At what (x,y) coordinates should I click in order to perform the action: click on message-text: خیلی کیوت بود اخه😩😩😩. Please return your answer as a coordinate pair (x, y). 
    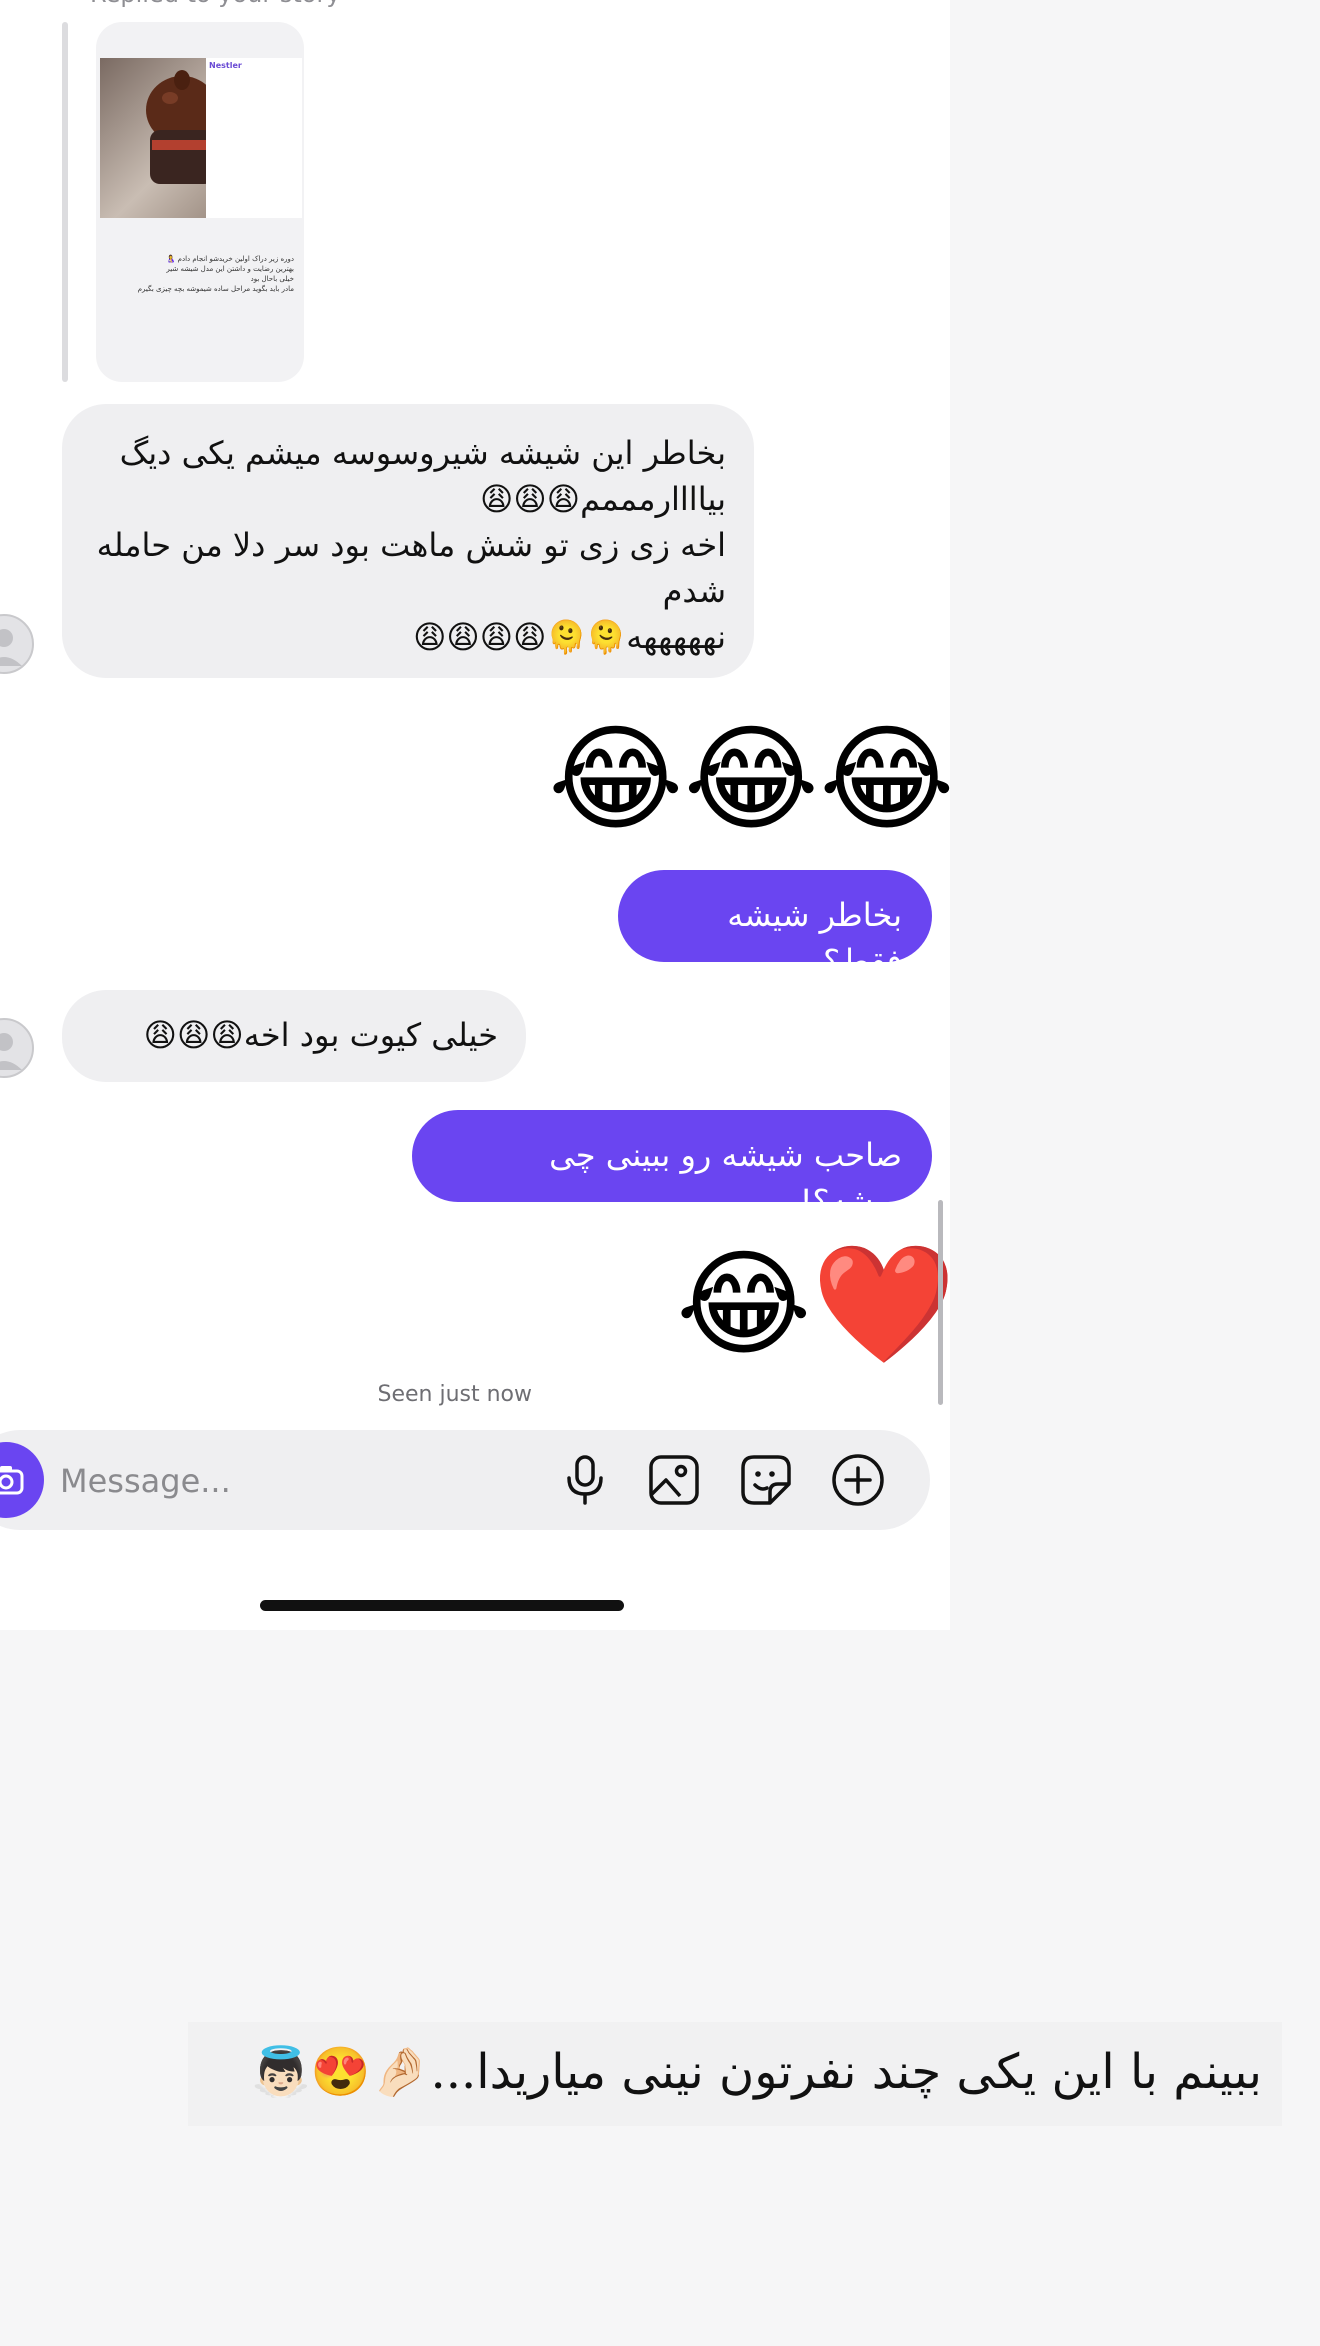
    Looking at the image, I should click on (320, 1035).